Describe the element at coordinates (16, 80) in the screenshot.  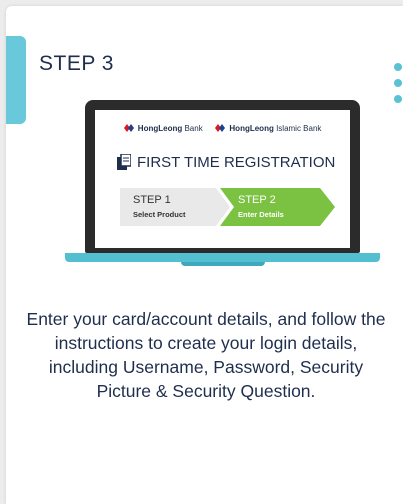
I see `step-accent-tab` at that location.